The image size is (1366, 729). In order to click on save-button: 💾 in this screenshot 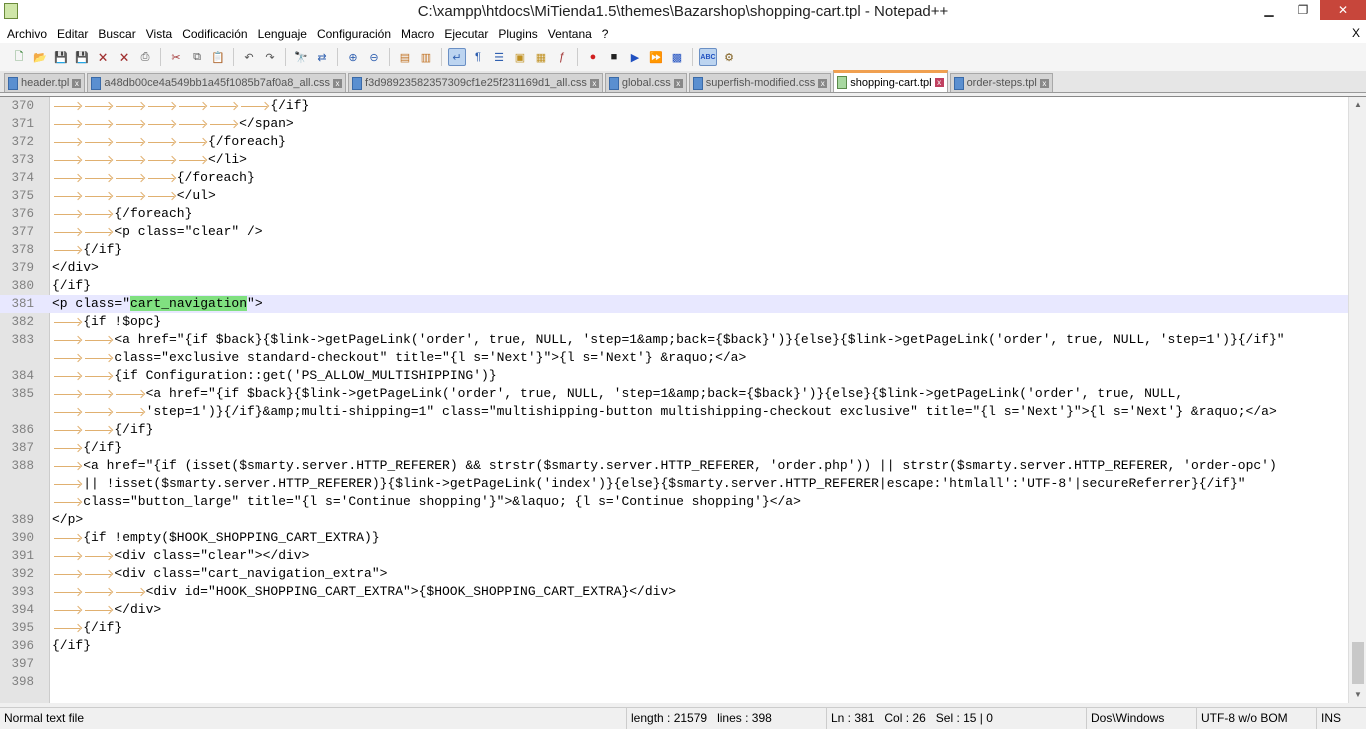, I will do `click(61, 57)`.